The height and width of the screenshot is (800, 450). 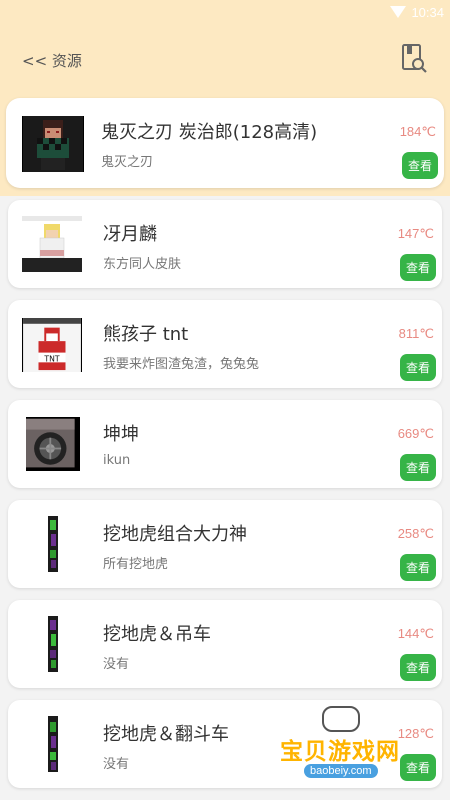 What do you see at coordinates (166, 734) in the screenshot?
I see `item-title: 挖地虎＆翻斗车` at bounding box center [166, 734].